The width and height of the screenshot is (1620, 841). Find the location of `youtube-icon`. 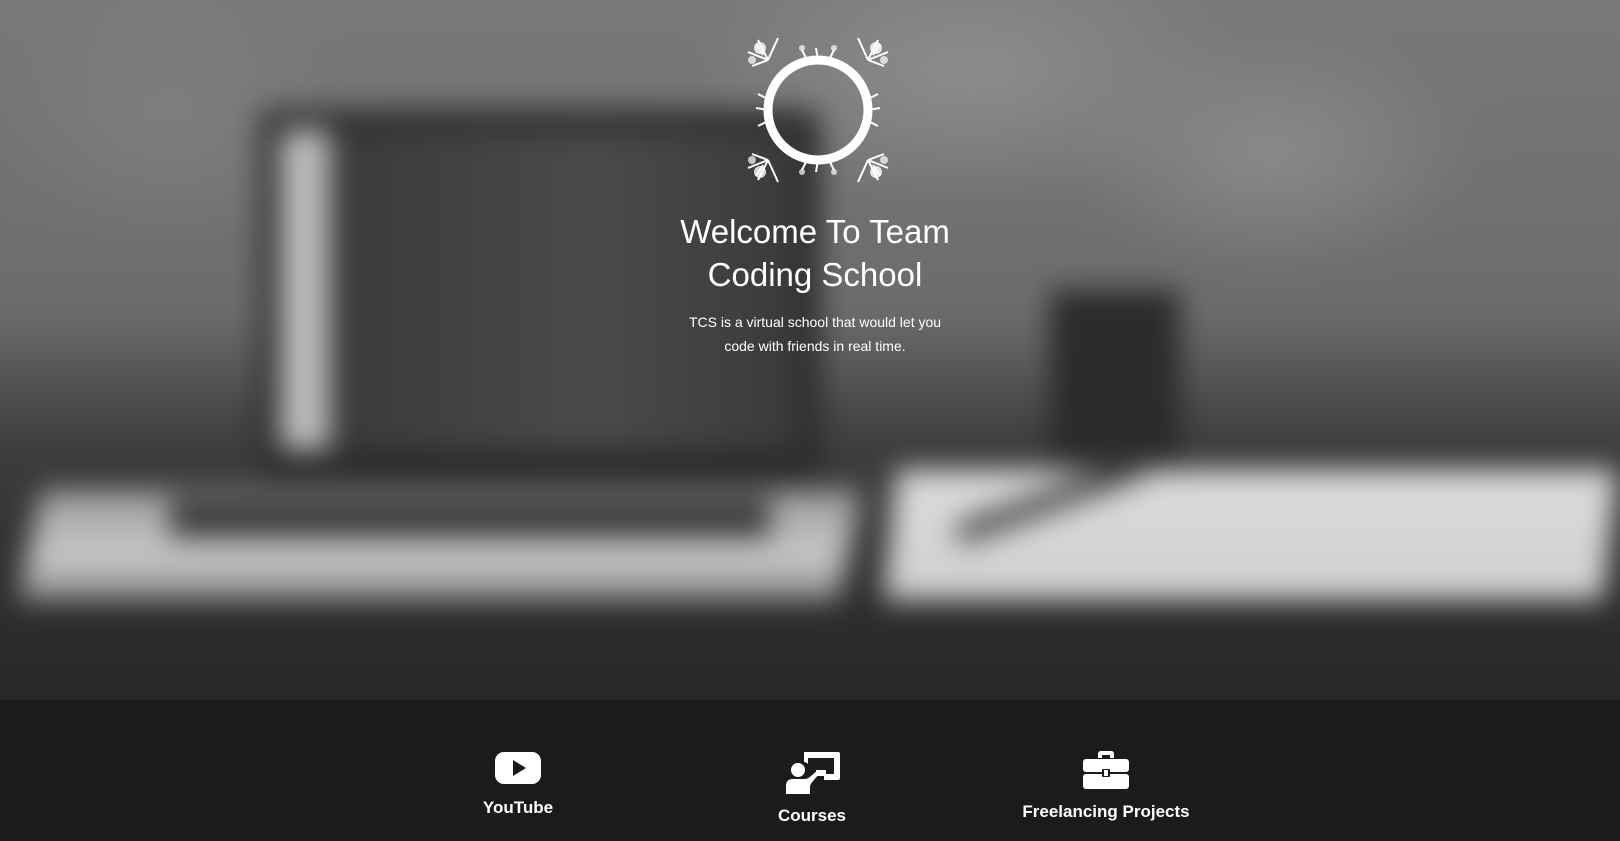

youtube-icon is located at coordinates (518, 768).